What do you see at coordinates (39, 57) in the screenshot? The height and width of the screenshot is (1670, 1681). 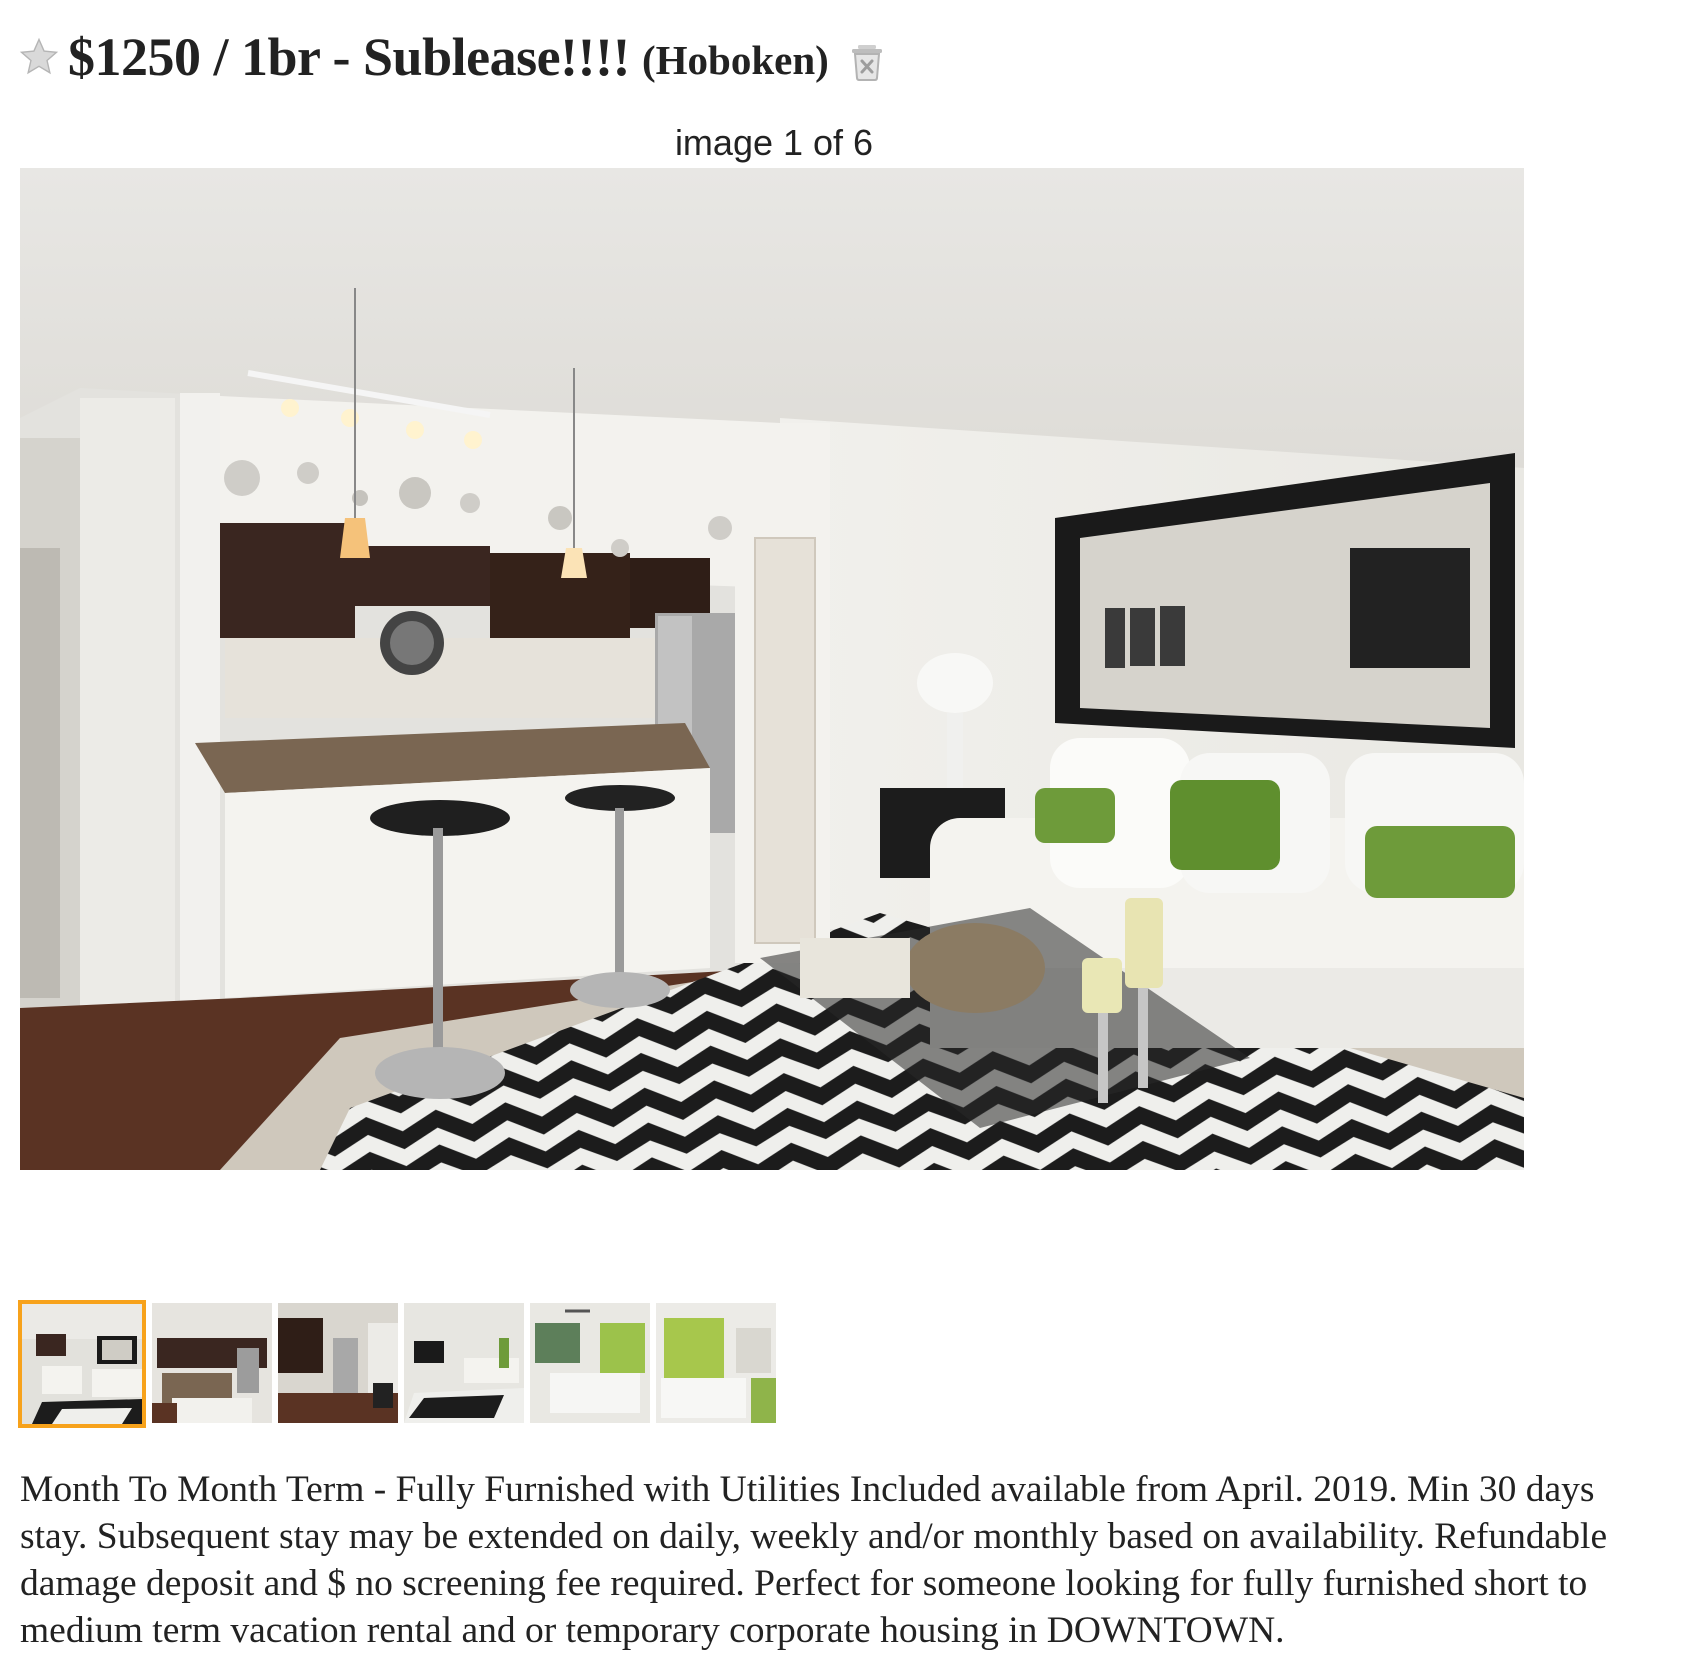 I see `star-icon` at bounding box center [39, 57].